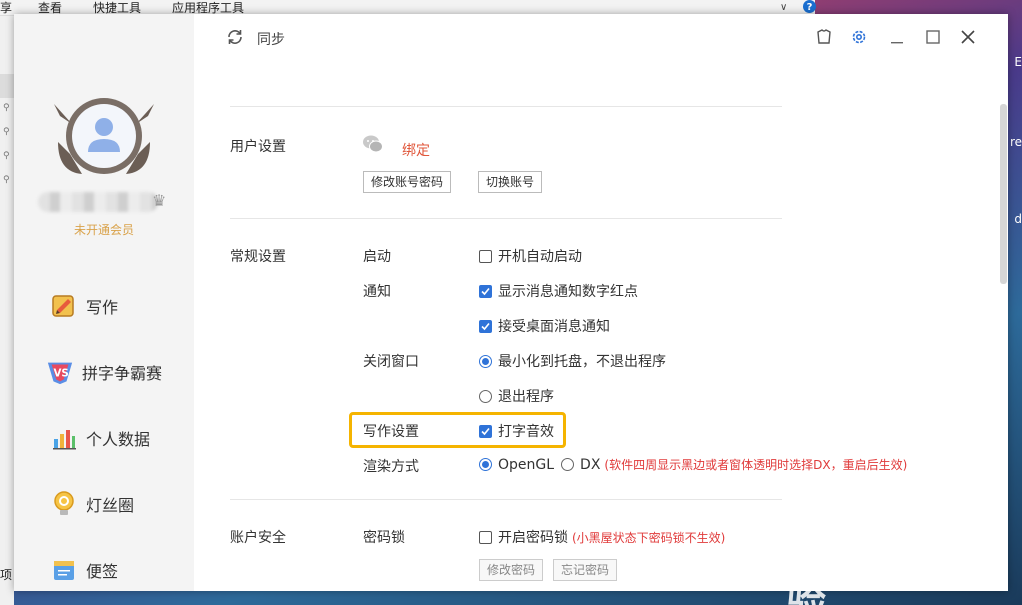 This screenshot has width=1022, height=605. What do you see at coordinates (544, 326) in the screenshot?
I see `notify-desktop-checkbox: 接受桌面消息通知` at bounding box center [544, 326].